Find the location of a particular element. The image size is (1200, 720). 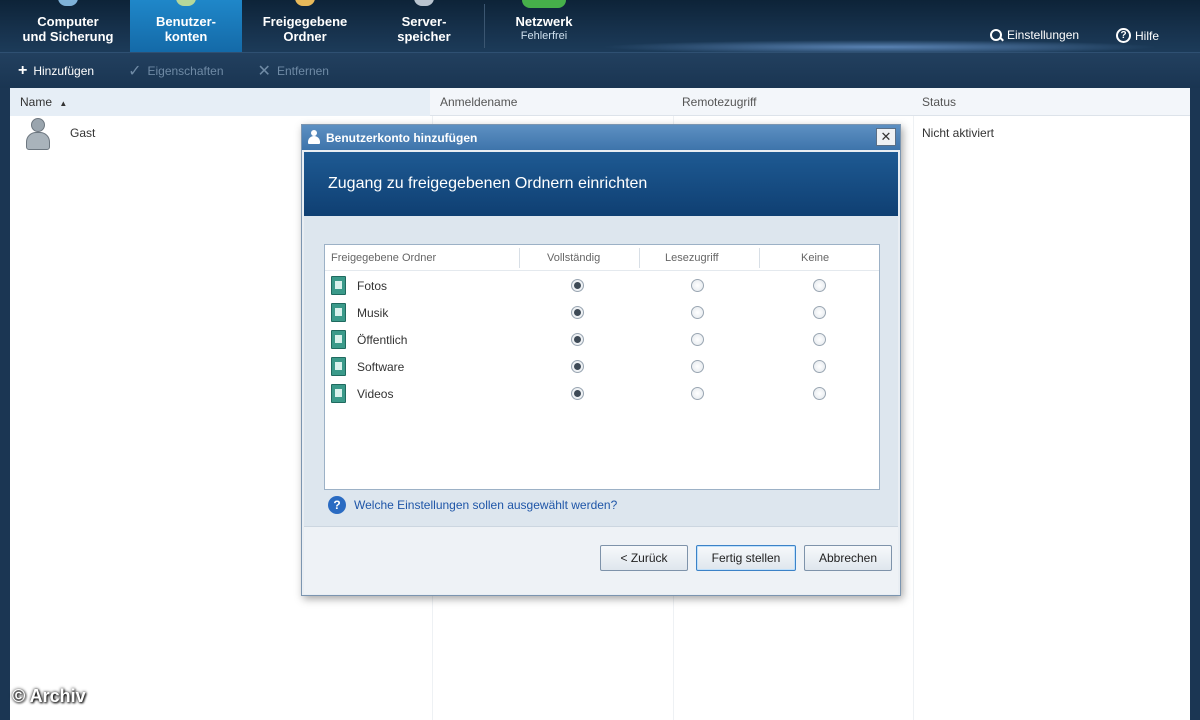

nav-tab-users-line1: Benutzer- is located at coordinates (186, 21).